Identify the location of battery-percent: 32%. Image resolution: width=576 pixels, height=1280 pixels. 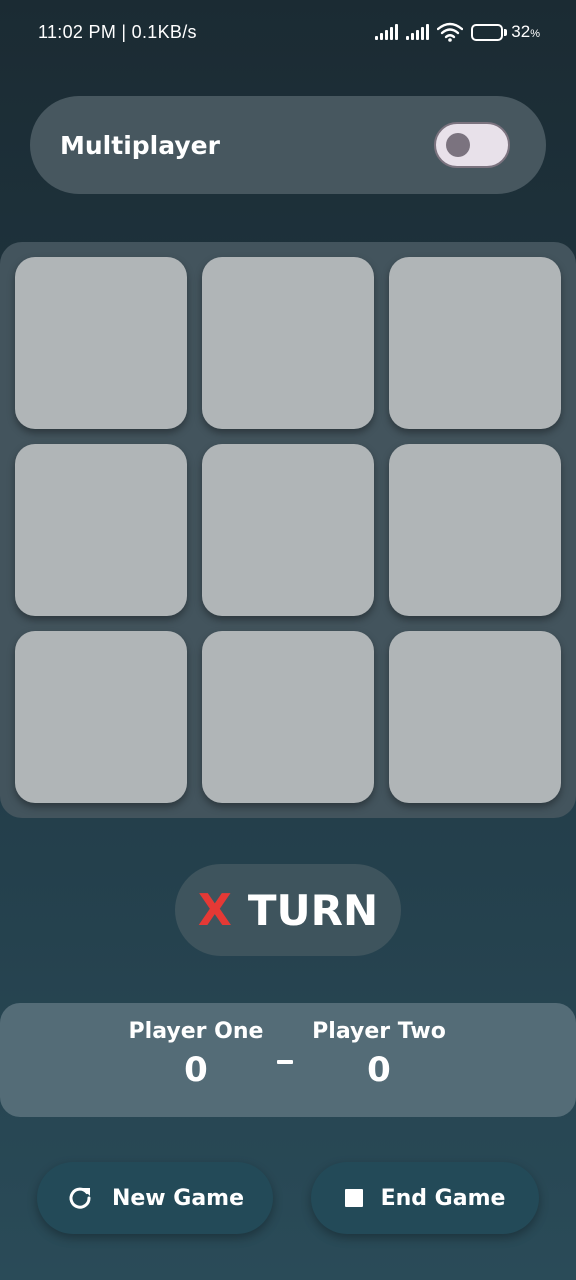
(525, 31).